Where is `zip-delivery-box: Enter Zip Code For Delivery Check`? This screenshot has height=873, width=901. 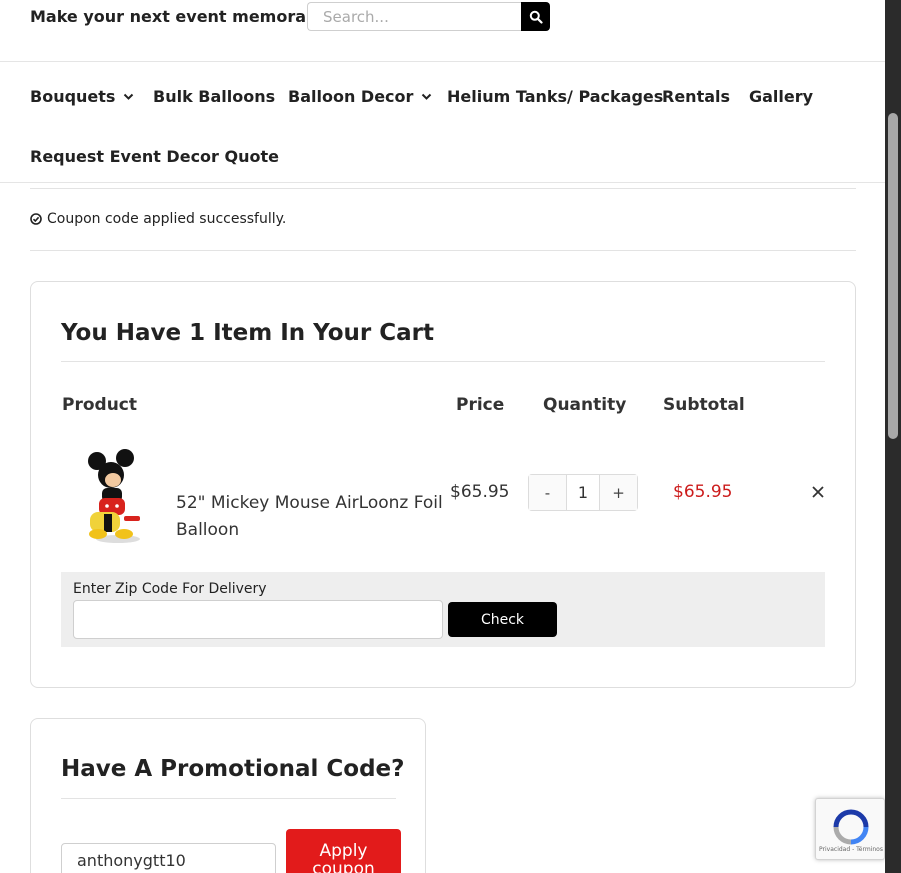 zip-delivery-box: Enter Zip Code For Delivery Check is located at coordinates (443, 609).